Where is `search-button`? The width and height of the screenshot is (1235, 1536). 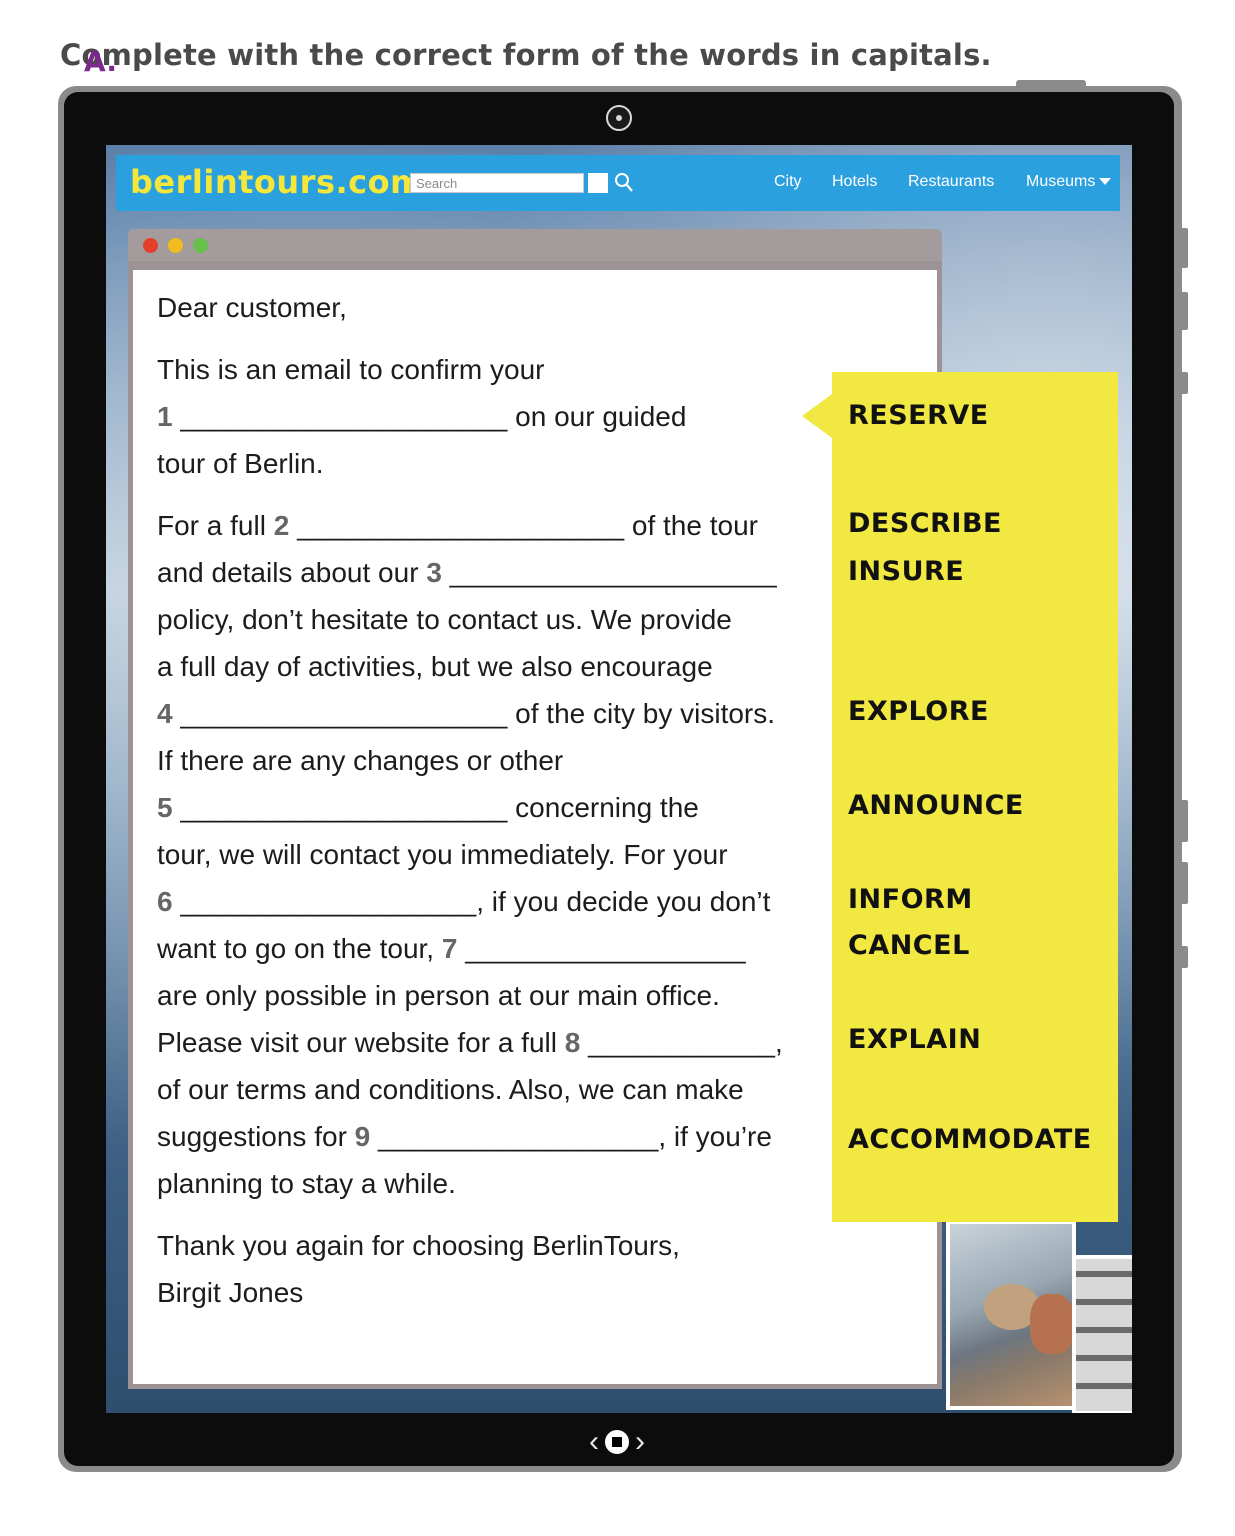
search-button is located at coordinates (598, 183).